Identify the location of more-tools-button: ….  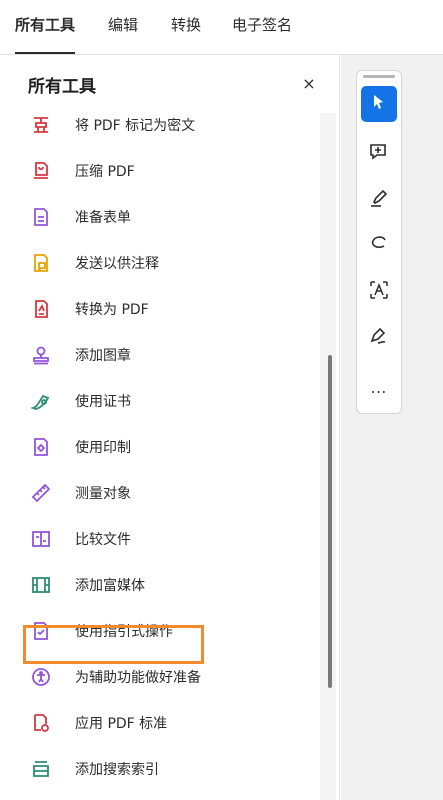
(379, 387).